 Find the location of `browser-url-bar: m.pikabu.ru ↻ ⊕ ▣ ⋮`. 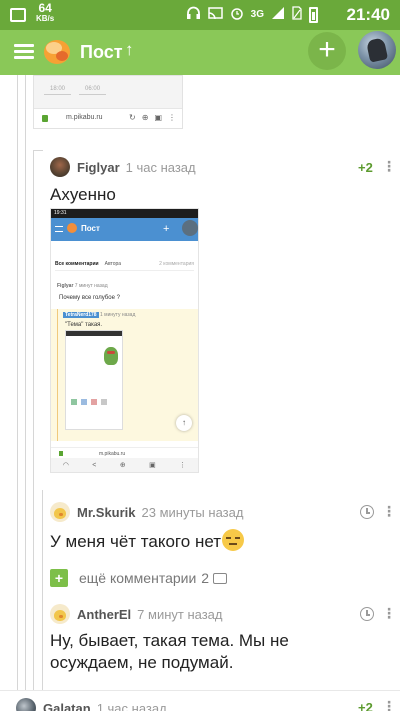

browser-url-bar: m.pikabu.ru ↻ ⊕ ▣ ⋮ is located at coordinates (108, 118).